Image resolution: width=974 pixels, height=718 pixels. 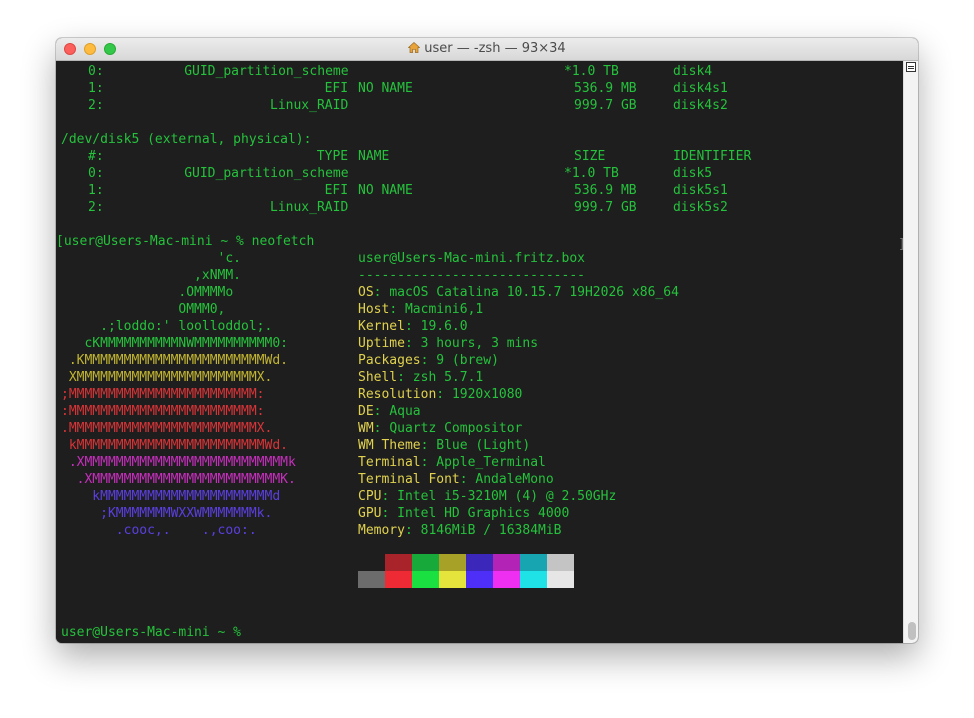 What do you see at coordinates (413, 326) in the screenshot?
I see `info-line: Kernel: 19.6.0` at bounding box center [413, 326].